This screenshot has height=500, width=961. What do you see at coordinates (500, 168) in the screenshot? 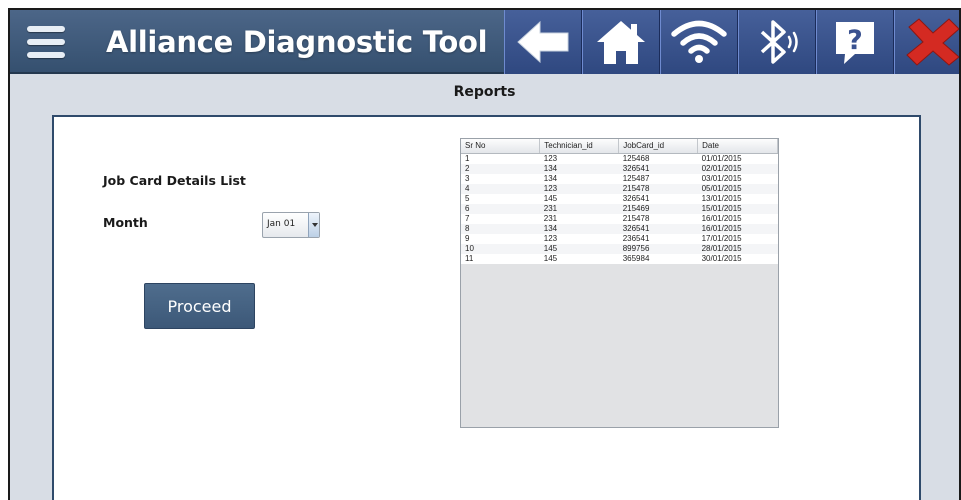
I see `cell-sr-no: 2` at bounding box center [500, 168].